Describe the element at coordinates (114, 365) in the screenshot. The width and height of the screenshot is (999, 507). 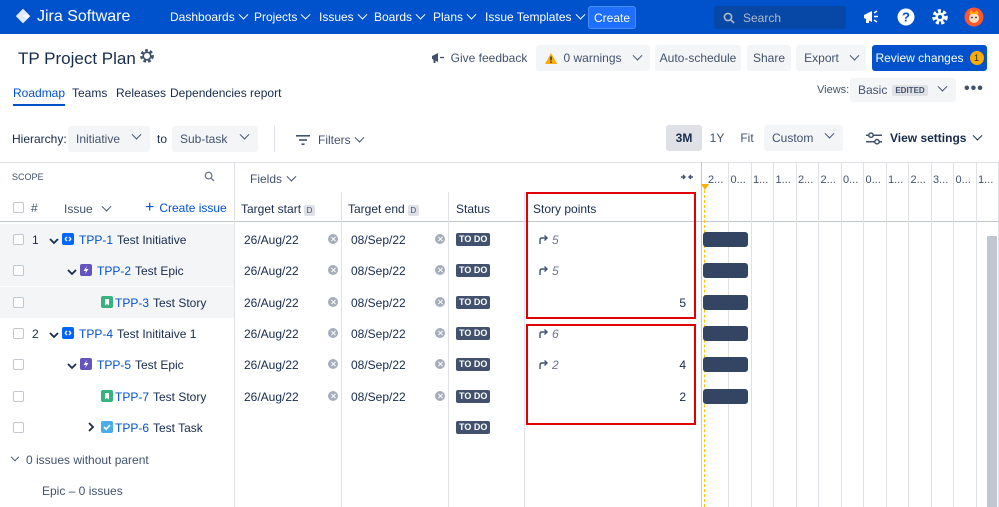
I see `issue-key: TPP-5` at that location.